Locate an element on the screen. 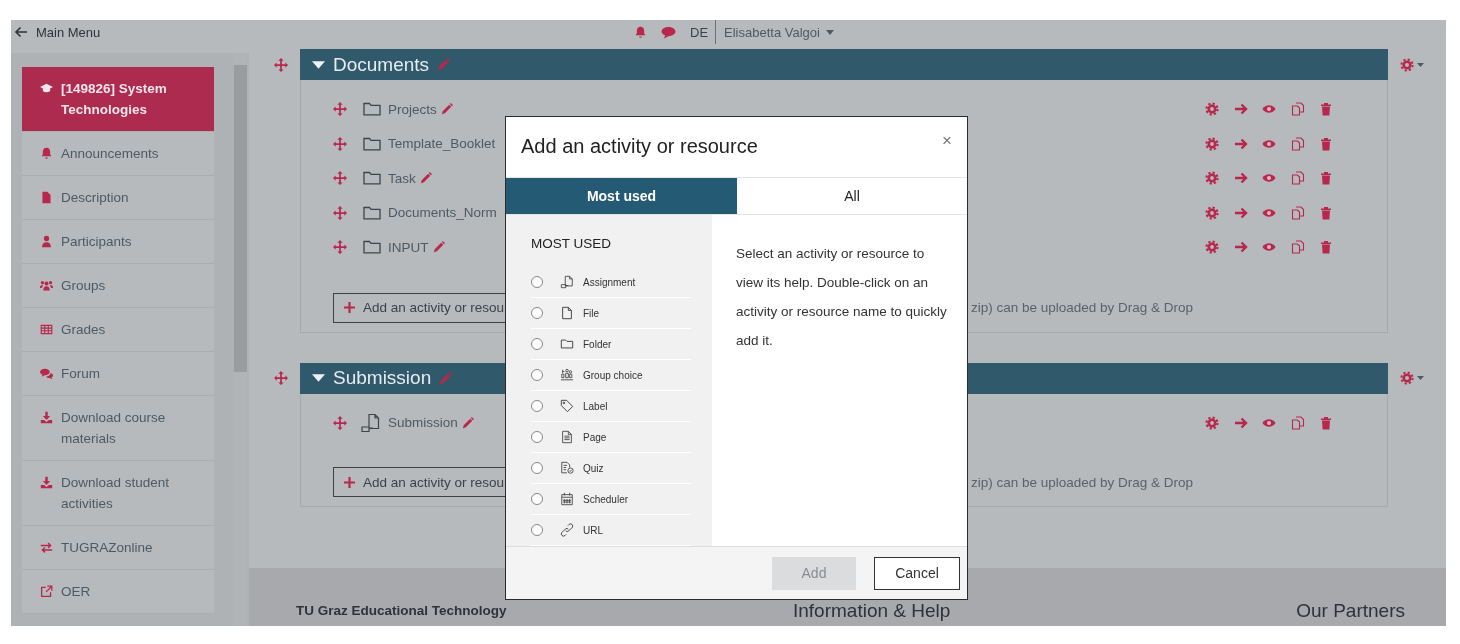 The image size is (1460, 644). section-title: Documents is located at coordinates (381, 64).